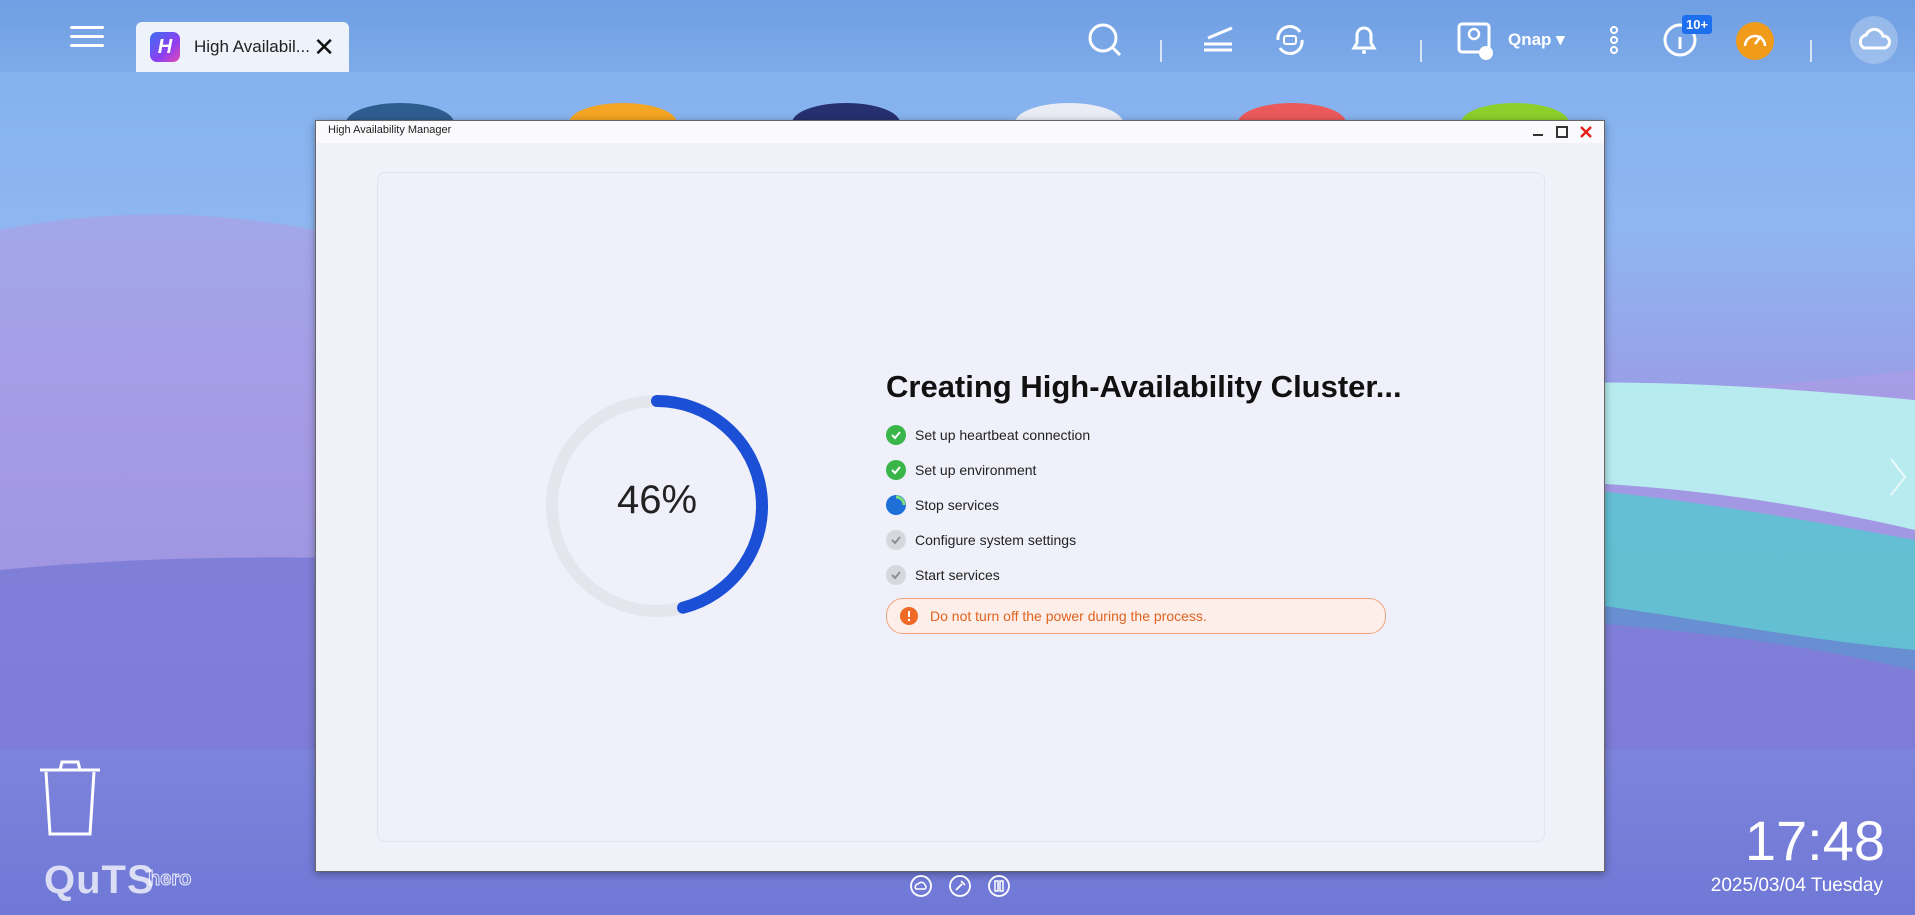 Image resolution: width=1915 pixels, height=915 pixels. Describe the element at coordinates (1003, 434) in the screenshot. I see `step-label: Set up heartbeat connection` at that location.